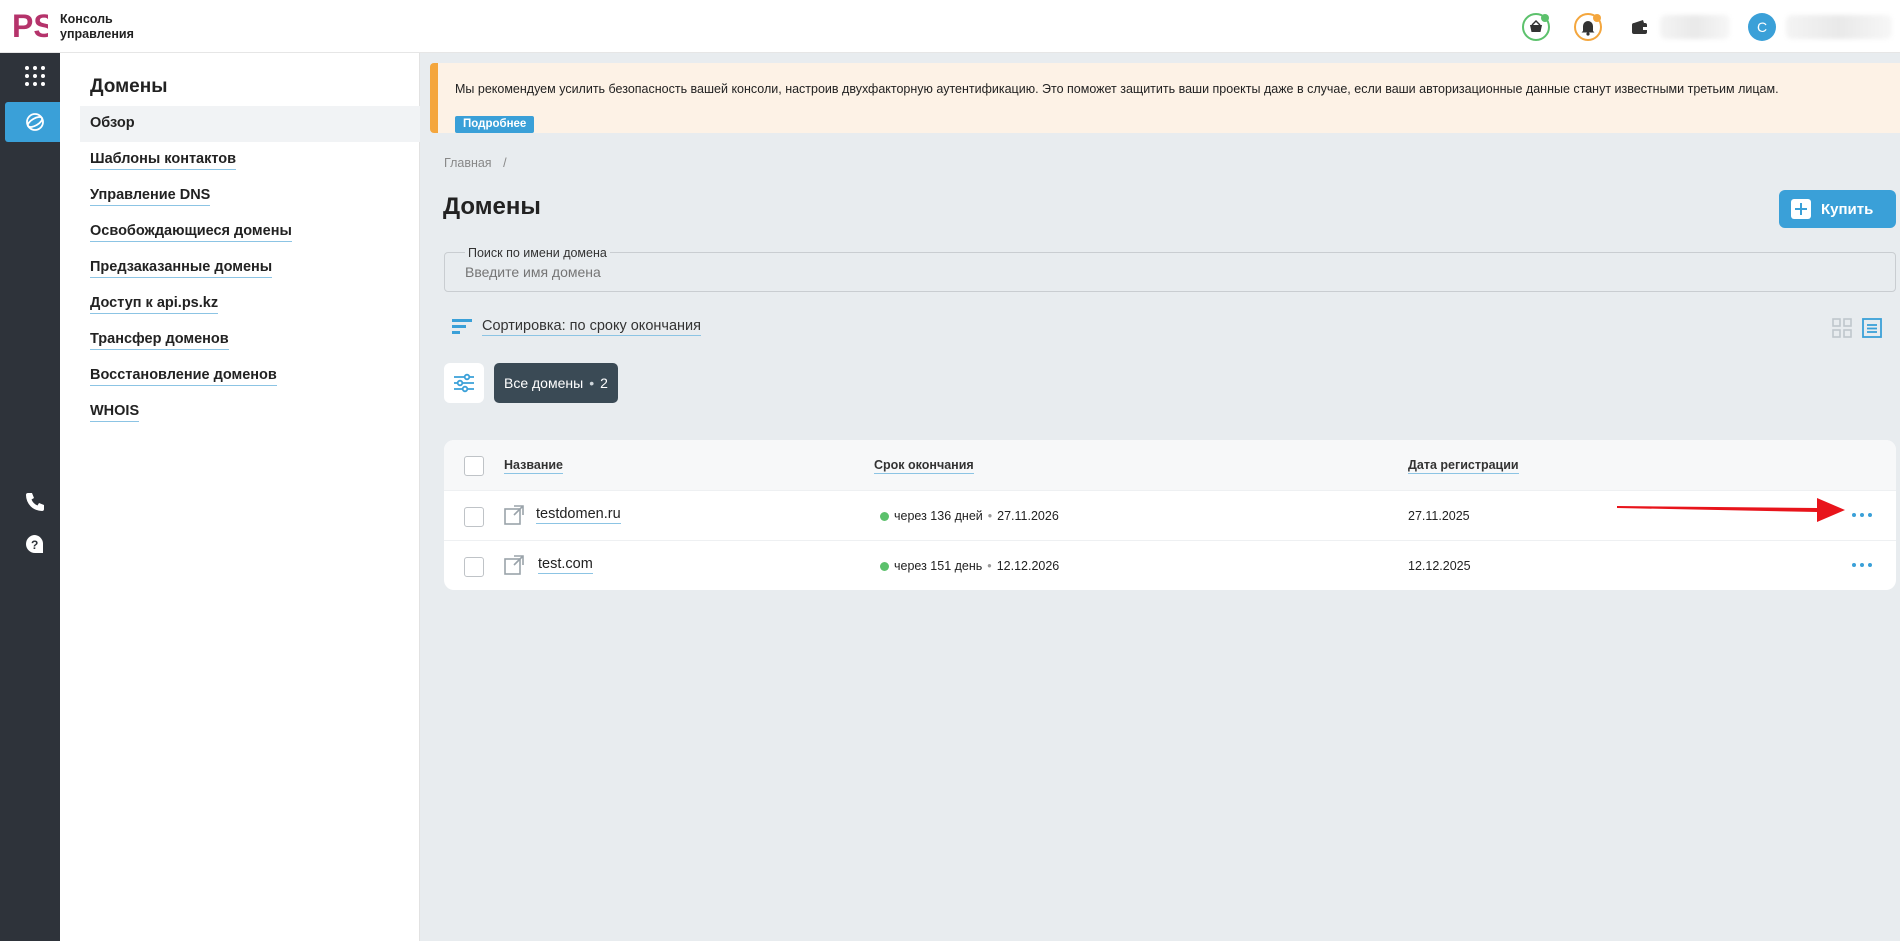 The image size is (1900, 941). I want to click on list-view-icon, so click(1872, 328).